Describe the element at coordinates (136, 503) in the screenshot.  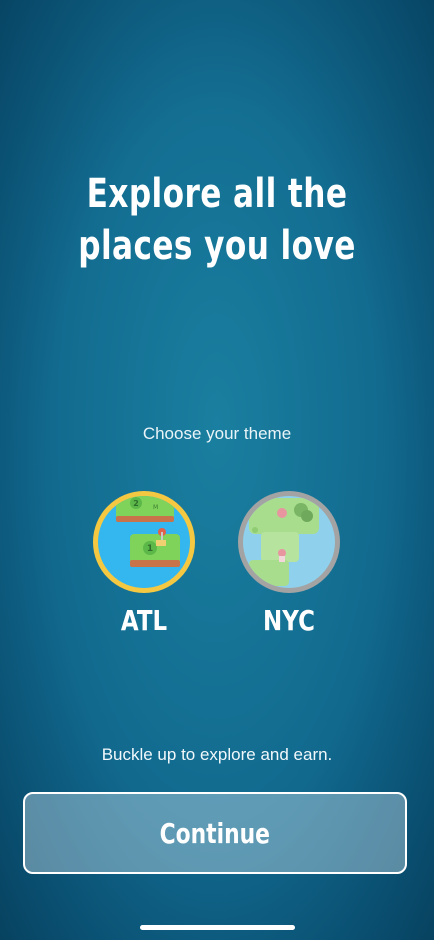
I see `svg-text: 2` at that location.